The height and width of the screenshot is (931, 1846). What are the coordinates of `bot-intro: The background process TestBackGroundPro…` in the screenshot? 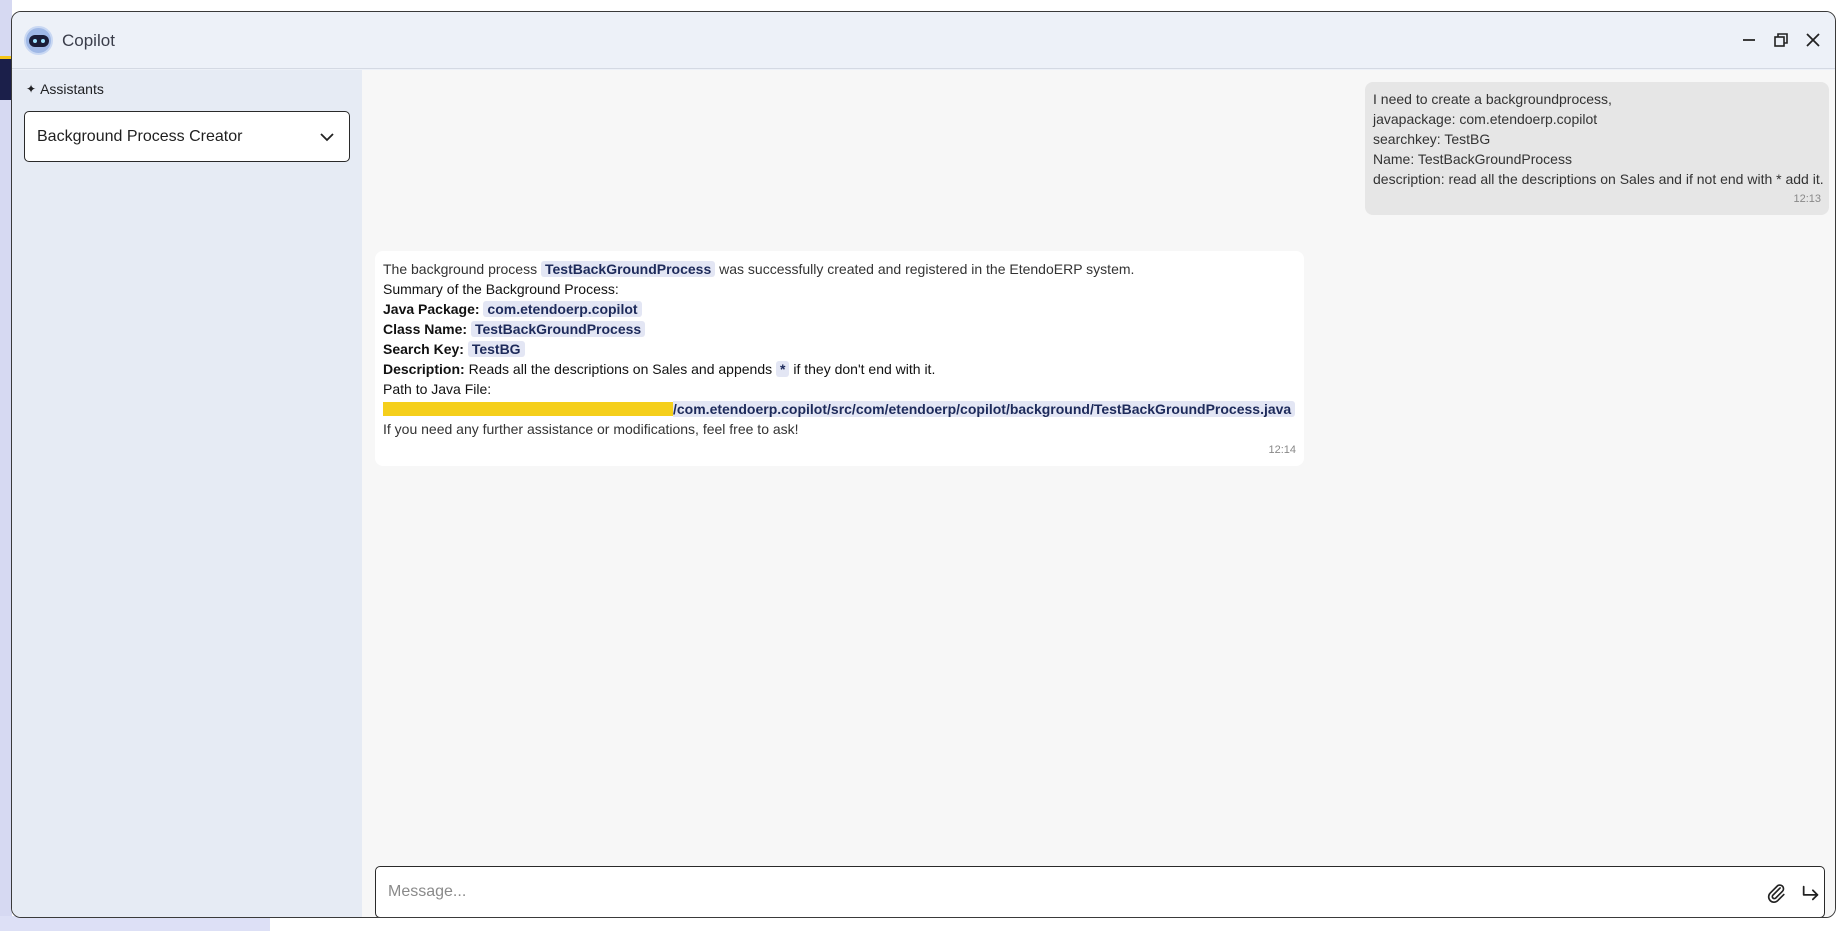 It's located at (839, 269).